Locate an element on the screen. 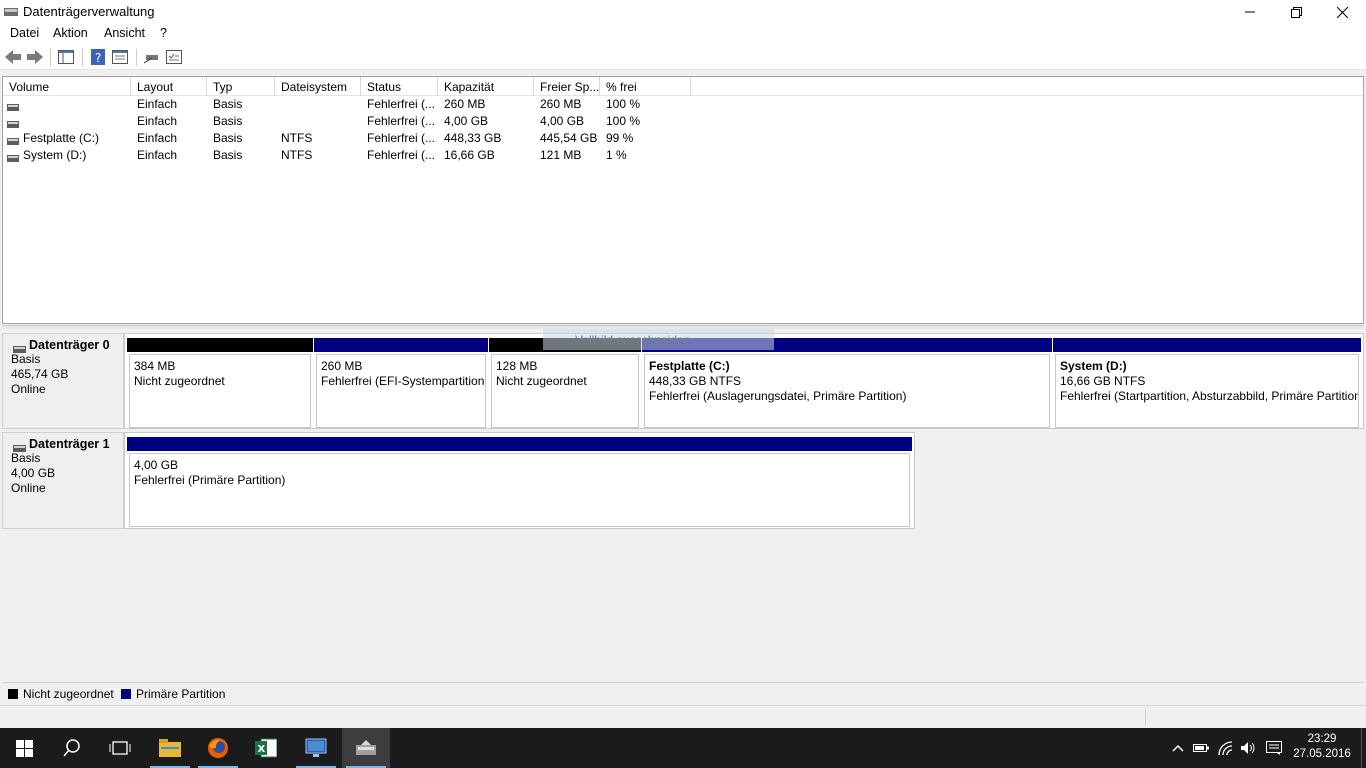 The height and width of the screenshot is (768, 1366). disk-icon is located at coordinates (19, 347).